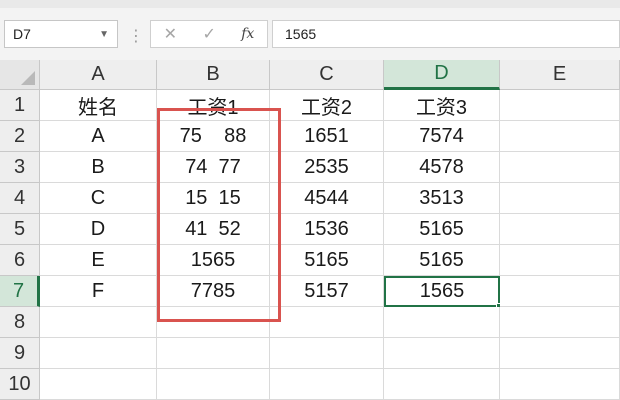  I want to click on column-header-e: E, so click(560, 75).